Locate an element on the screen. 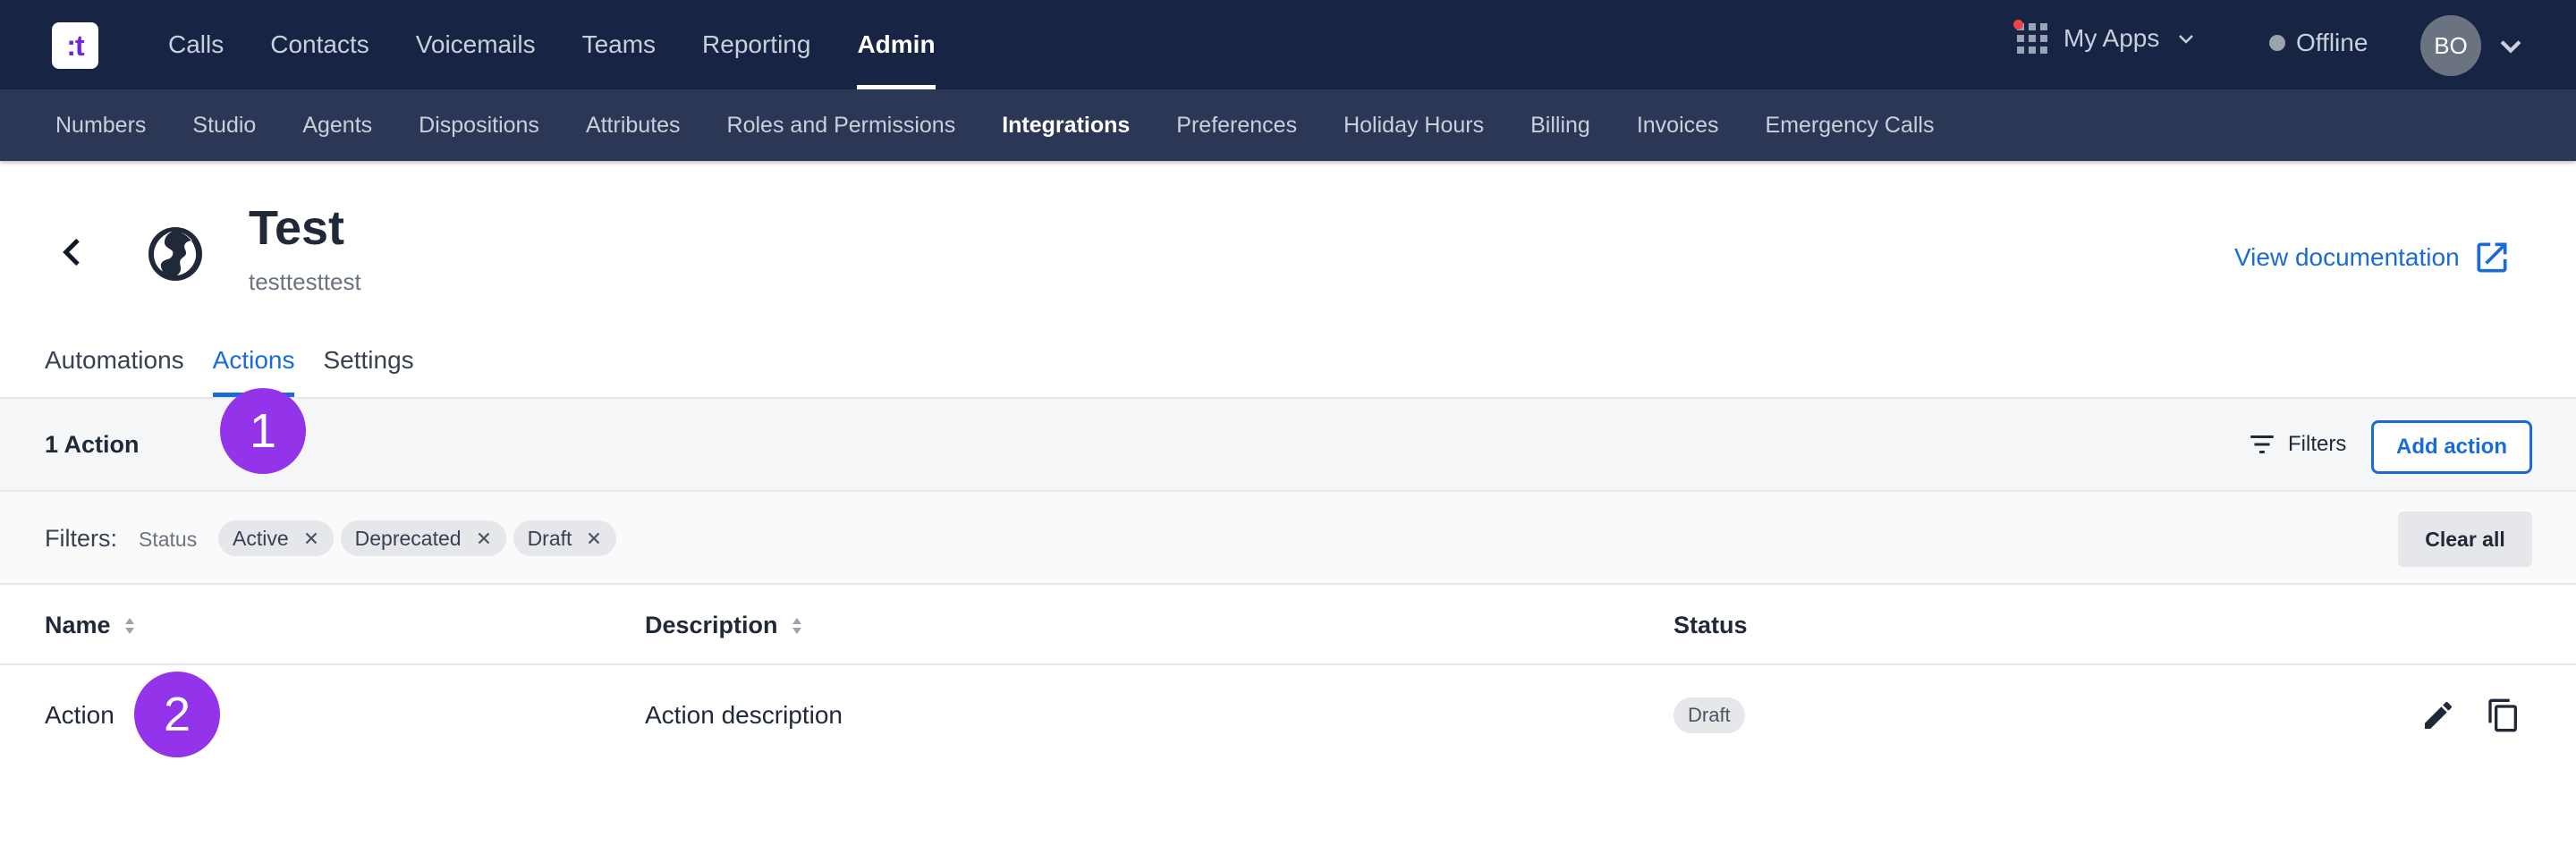 Image resolution: width=2576 pixels, height=862 pixels. tab-settings: Settings is located at coordinates (368, 369).